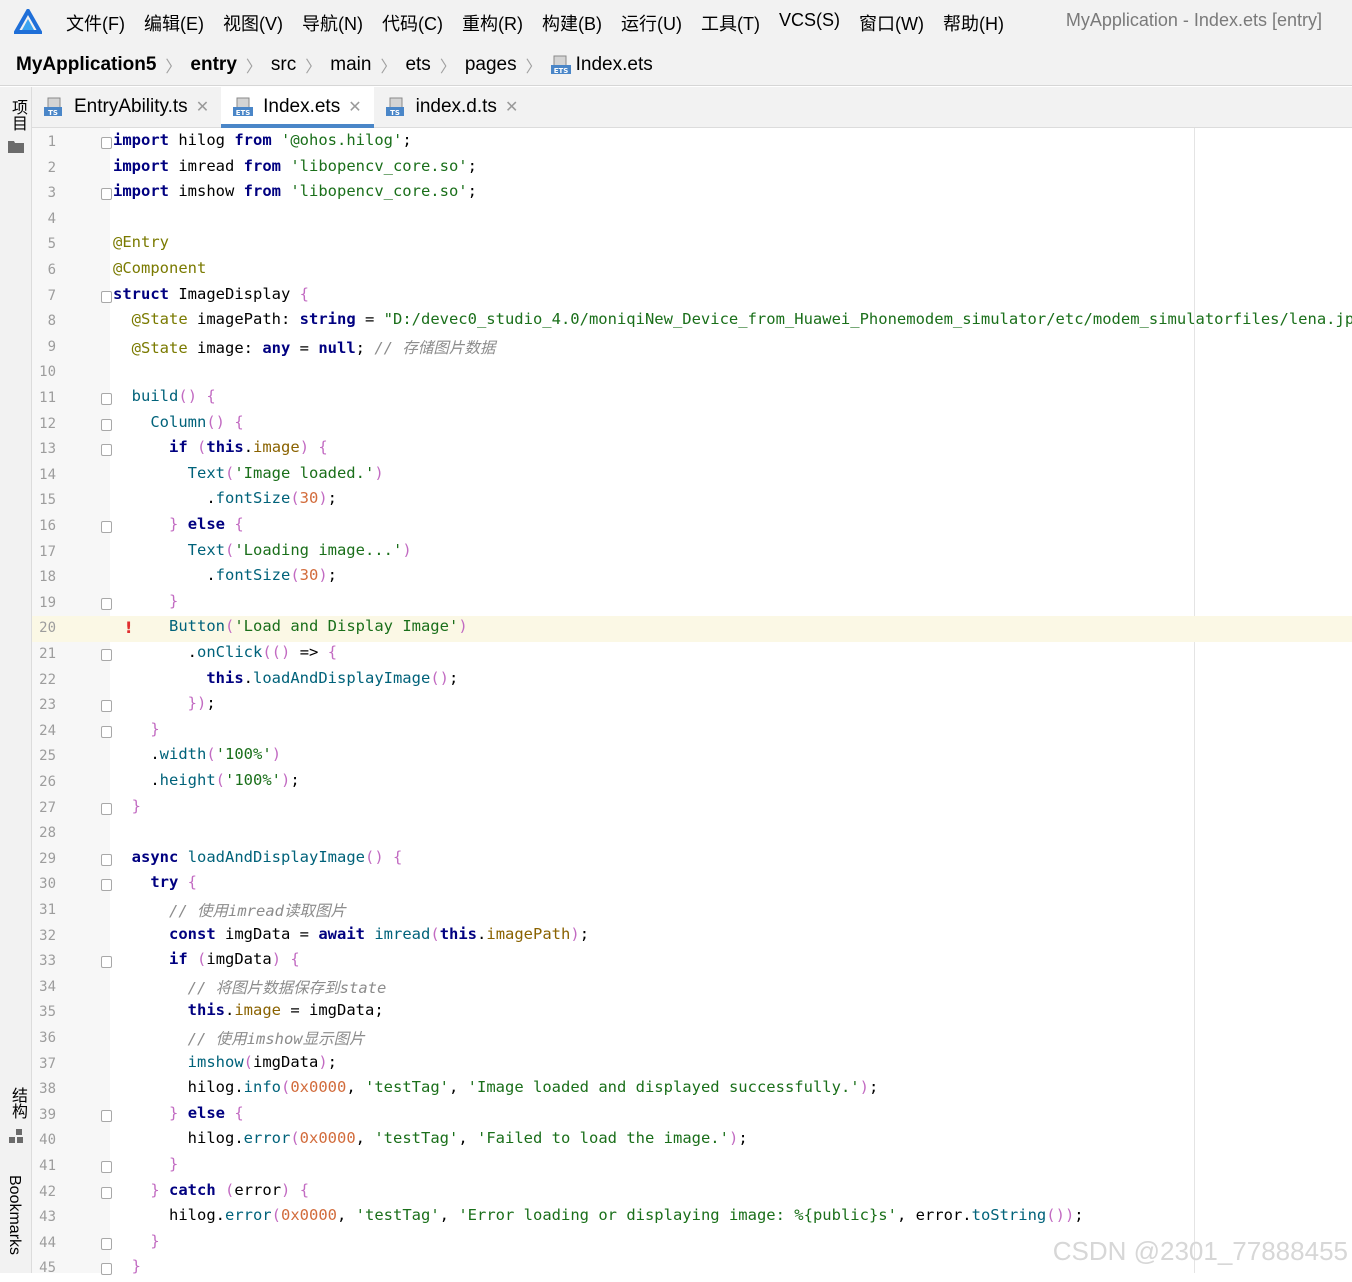 The width and height of the screenshot is (1352, 1282). What do you see at coordinates (126, 107) in the screenshot?
I see `tab-entryability: TS EntryAbility.ts ✕` at bounding box center [126, 107].